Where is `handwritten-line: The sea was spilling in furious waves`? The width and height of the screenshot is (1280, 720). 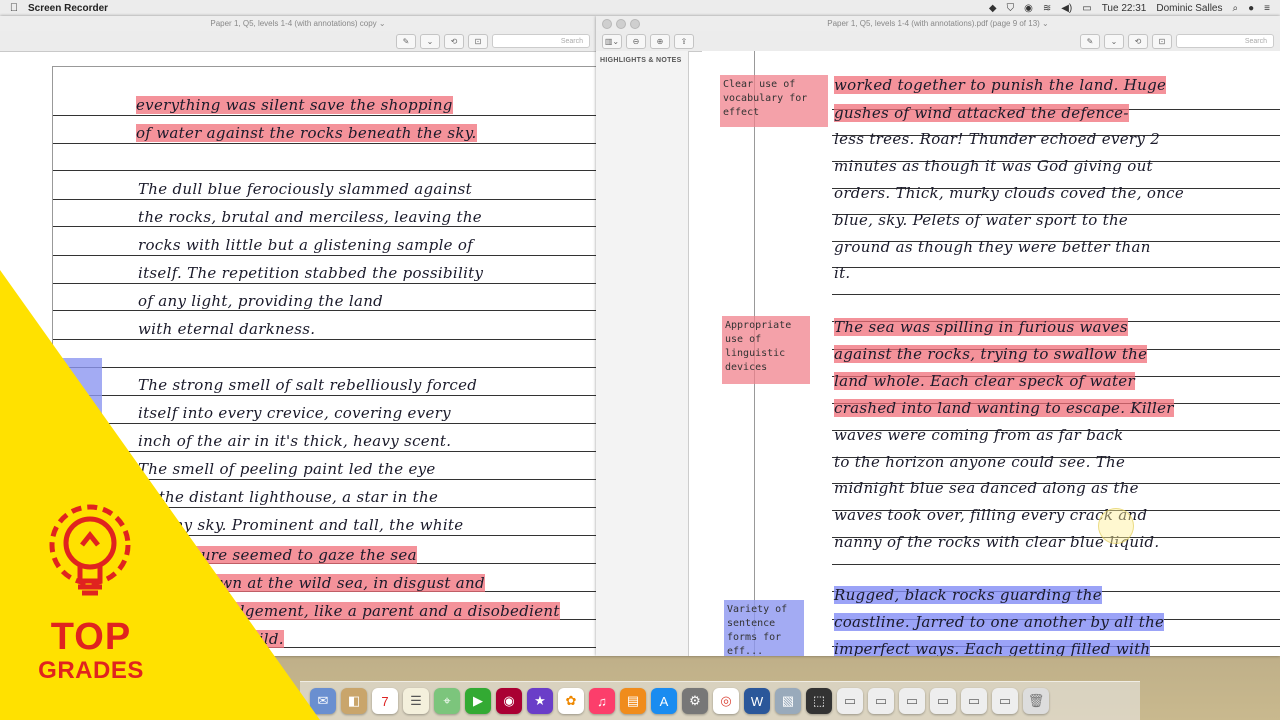 handwritten-line: The sea was spilling in furious waves is located at coordinates (981, 327).